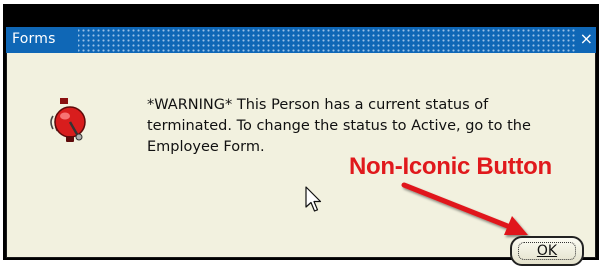 The image size is (605, 266). Describe the element at coordinates (450, 166) in the screenshot. I see `callout-label: Non-Iconic Button` at that location.